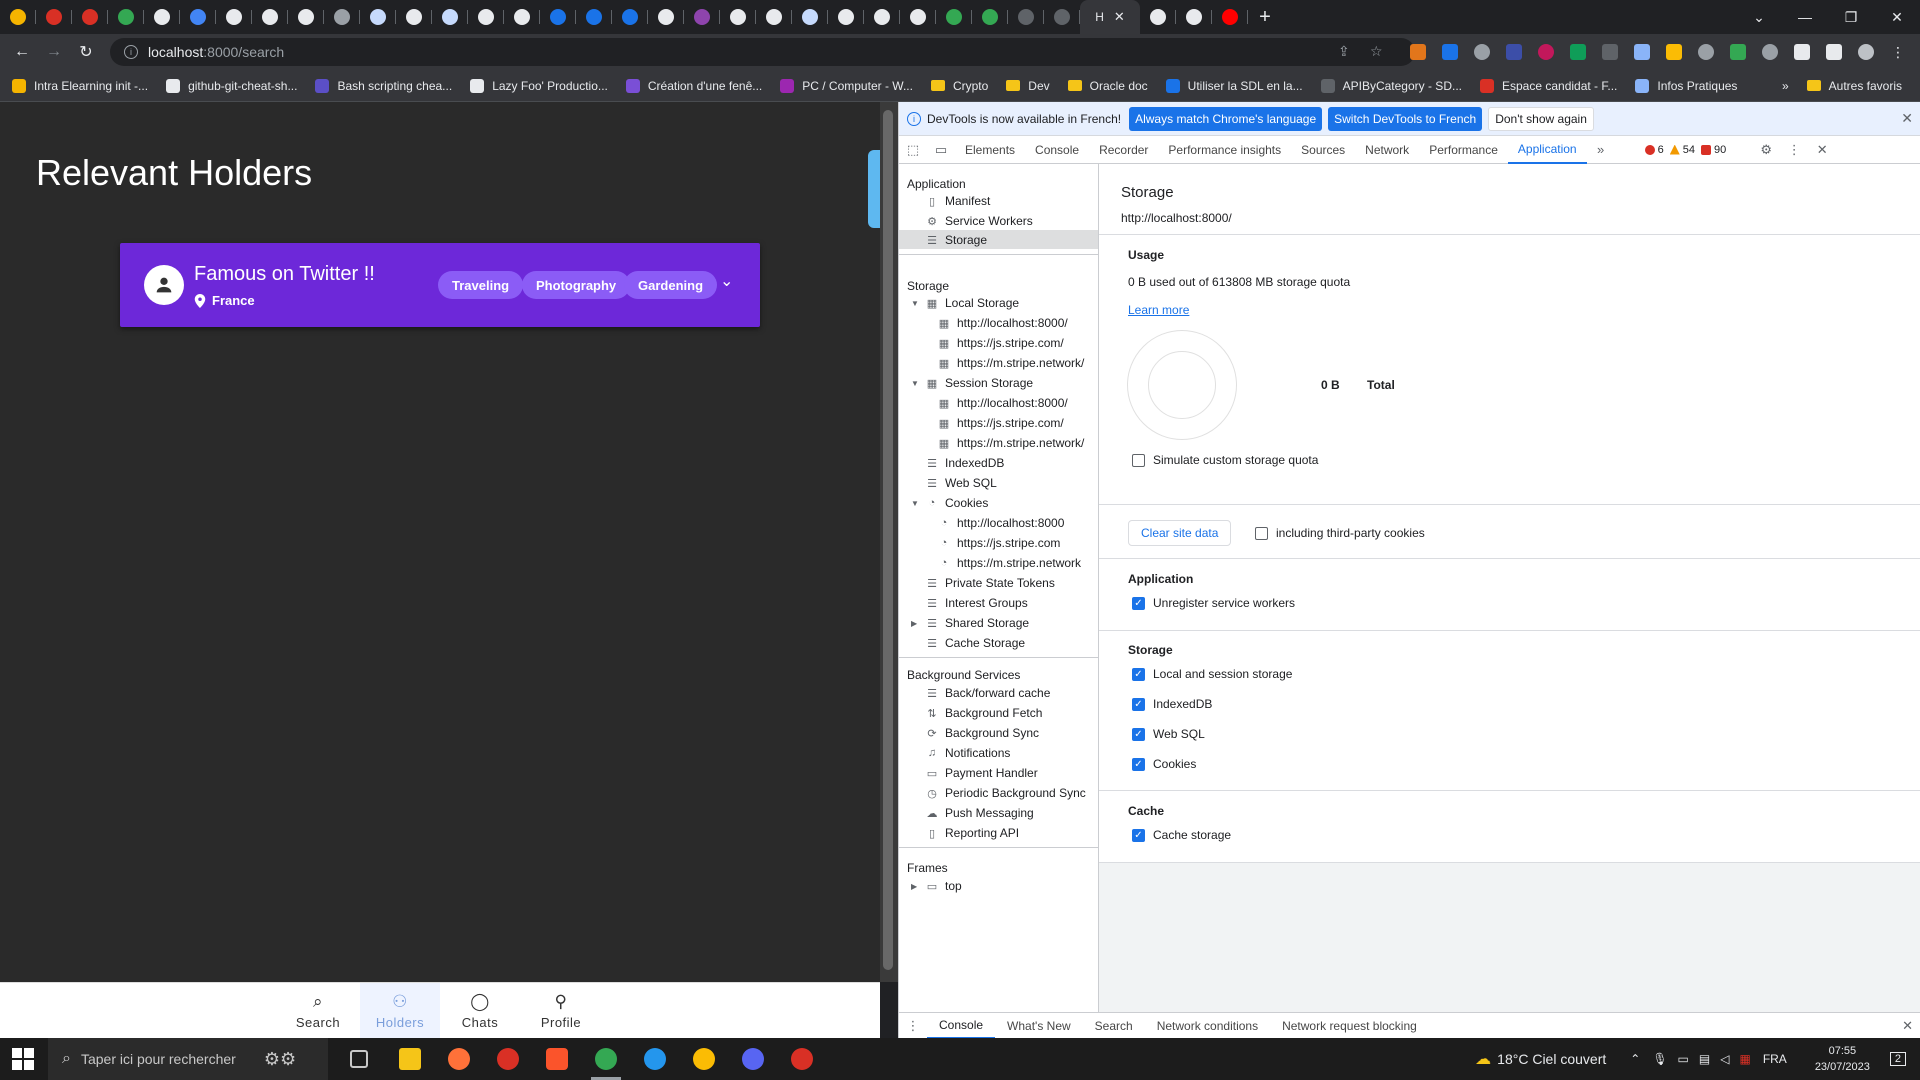 This screenshot has width=1920, height=1080. I want to click on sidebar-item-ls-m-stripe: ▦ https://m.stripe.network/, so click(1011, 363).